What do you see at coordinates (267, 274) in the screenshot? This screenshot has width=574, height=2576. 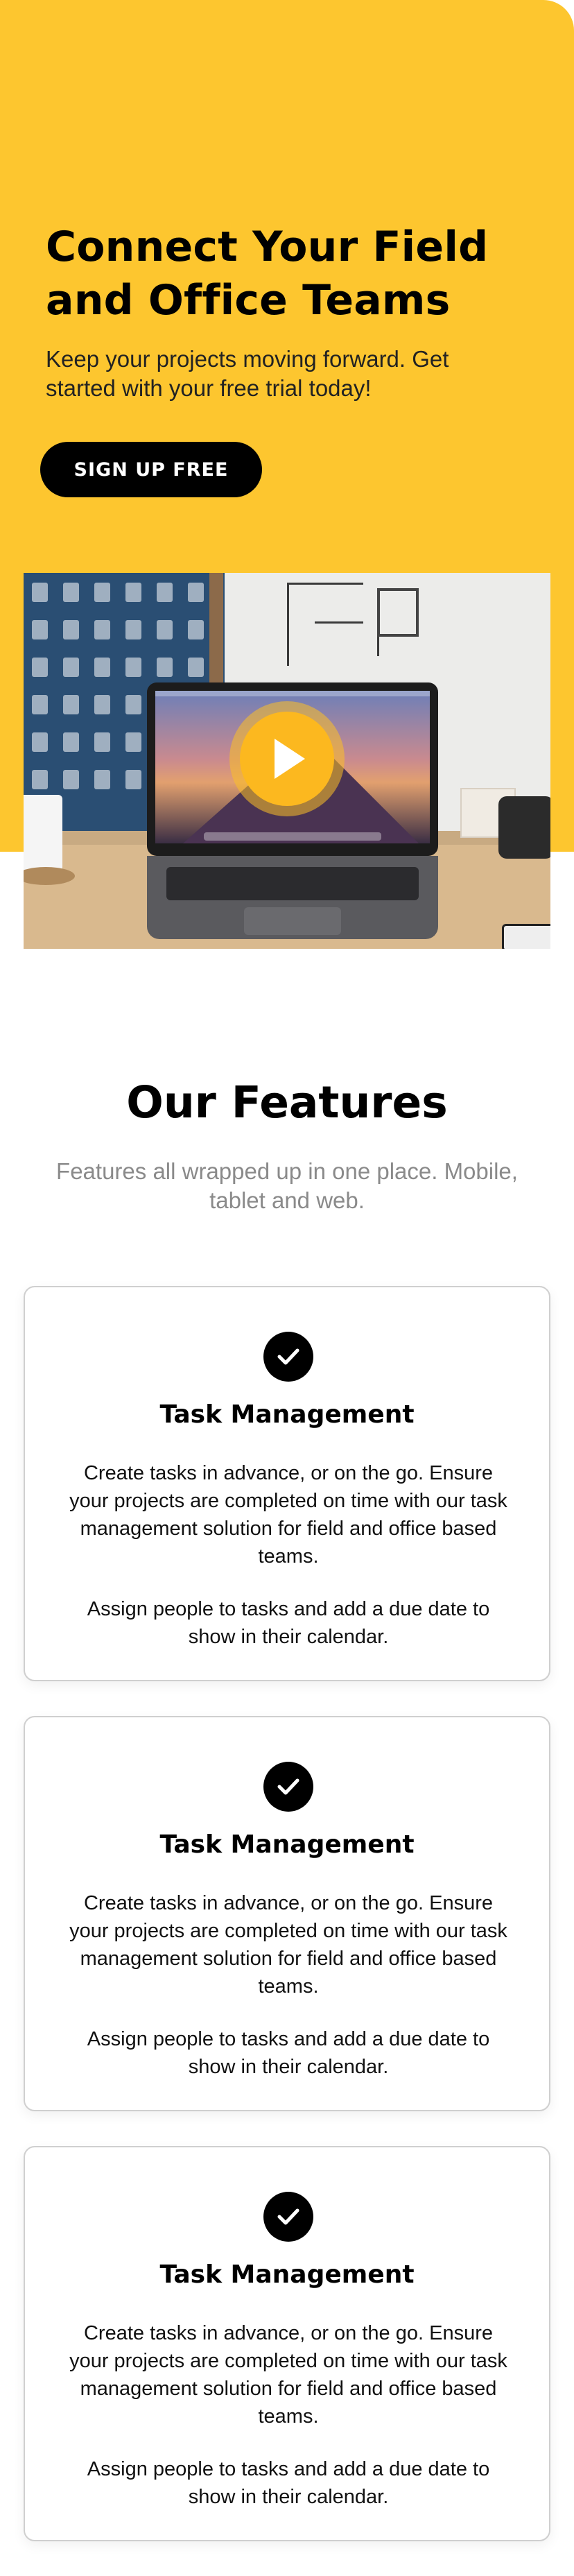 I see `hero-title: Connect Your Field and Office Teams` at bounding box center [267, 274].